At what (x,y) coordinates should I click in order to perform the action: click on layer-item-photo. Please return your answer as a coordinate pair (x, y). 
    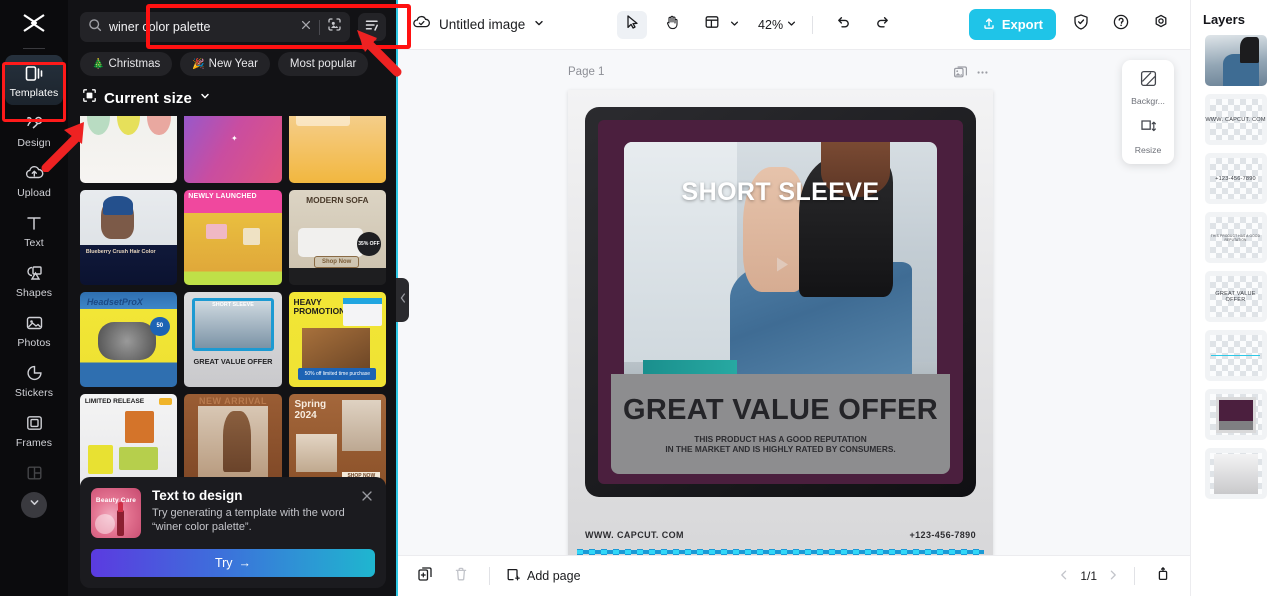
    Looking at the image, I should click on (1235, 60).